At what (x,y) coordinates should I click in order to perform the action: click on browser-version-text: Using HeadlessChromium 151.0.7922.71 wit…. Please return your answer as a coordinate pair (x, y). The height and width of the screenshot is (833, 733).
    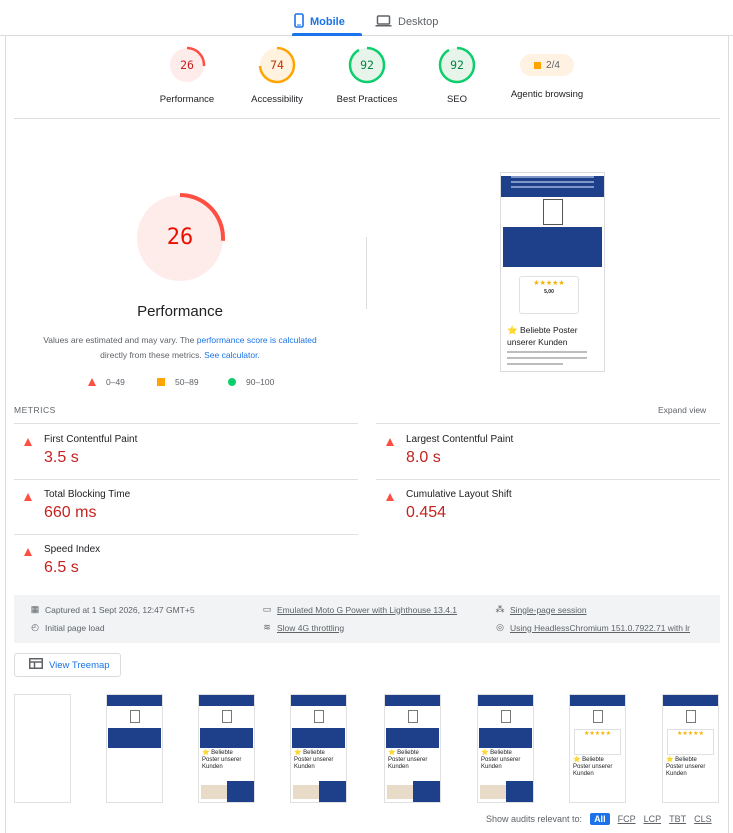
    Looking at the image, I should click on (600, 627).